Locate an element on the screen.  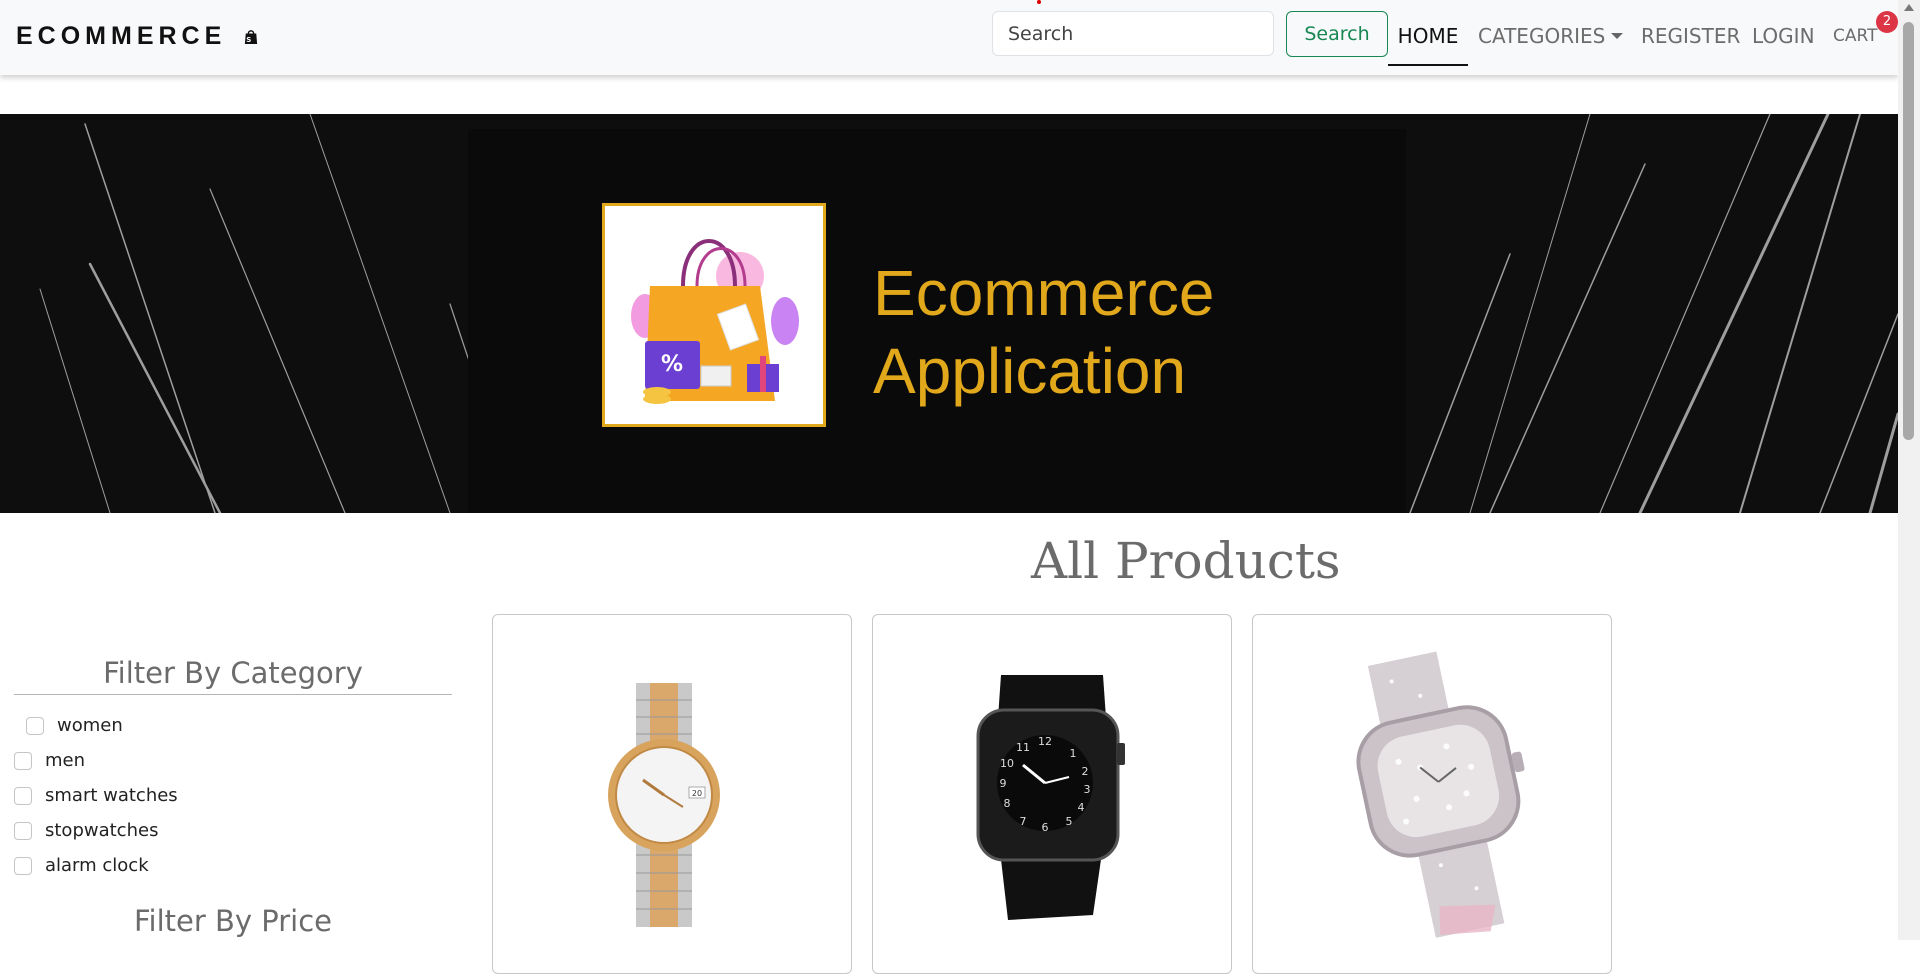
filter-category-title: Filter By Category is located at coordinates (233, 673).